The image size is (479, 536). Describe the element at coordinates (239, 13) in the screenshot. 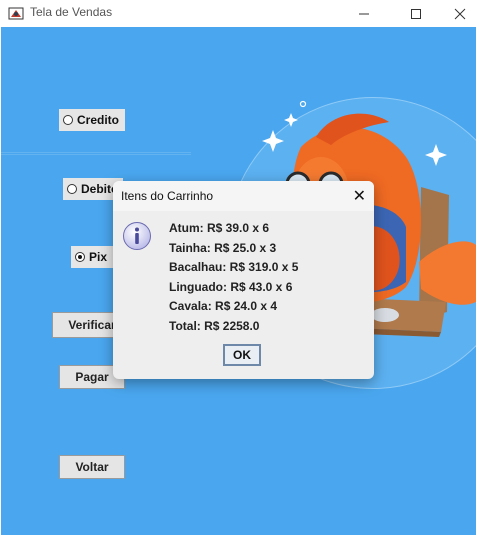

I see `window-titlebar: Tela de Vendas` at that location.